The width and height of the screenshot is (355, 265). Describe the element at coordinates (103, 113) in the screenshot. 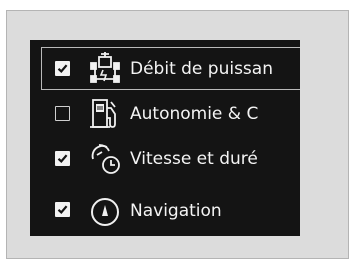

I see `fuel-pump-icon` at that location.